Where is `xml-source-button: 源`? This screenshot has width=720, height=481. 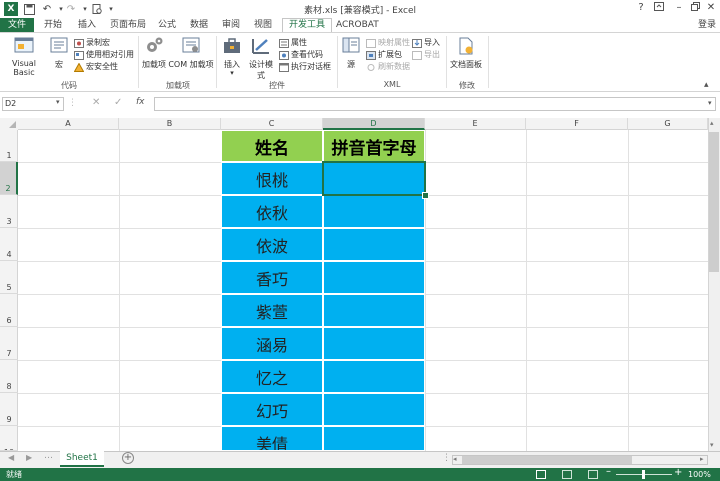
xml-source-button: 源 is located at coordinates (351, 53).